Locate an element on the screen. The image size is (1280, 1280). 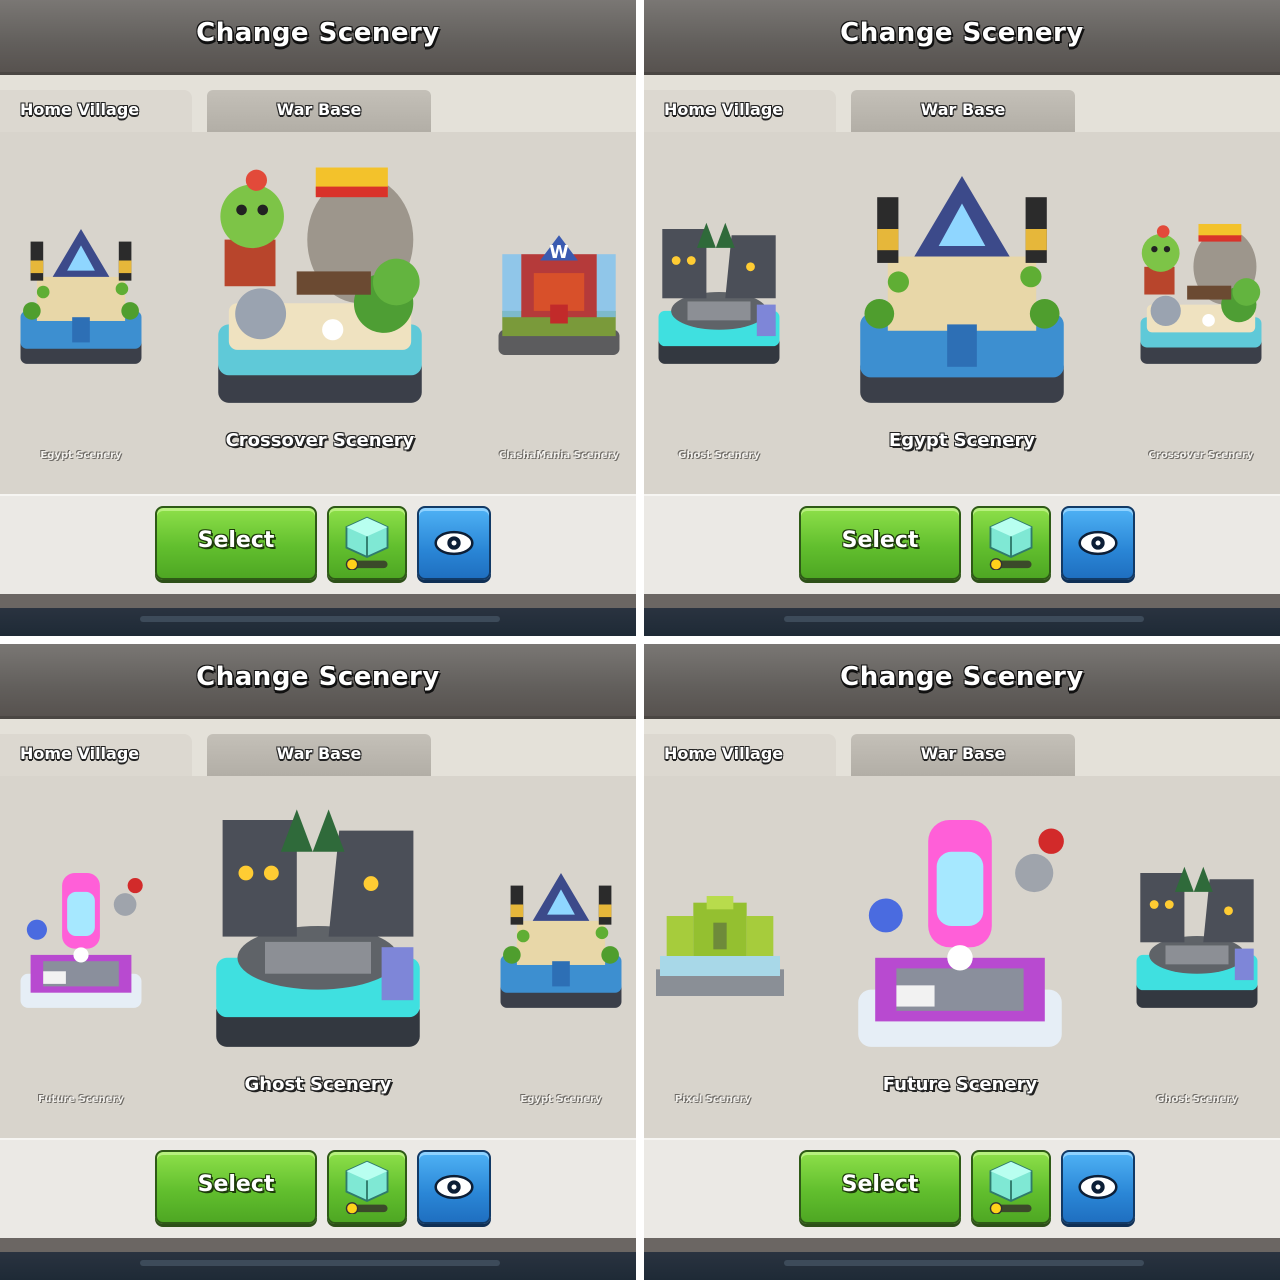
scenery-thumb-left: Ghost Scenery is located at coordinates (719, 336).